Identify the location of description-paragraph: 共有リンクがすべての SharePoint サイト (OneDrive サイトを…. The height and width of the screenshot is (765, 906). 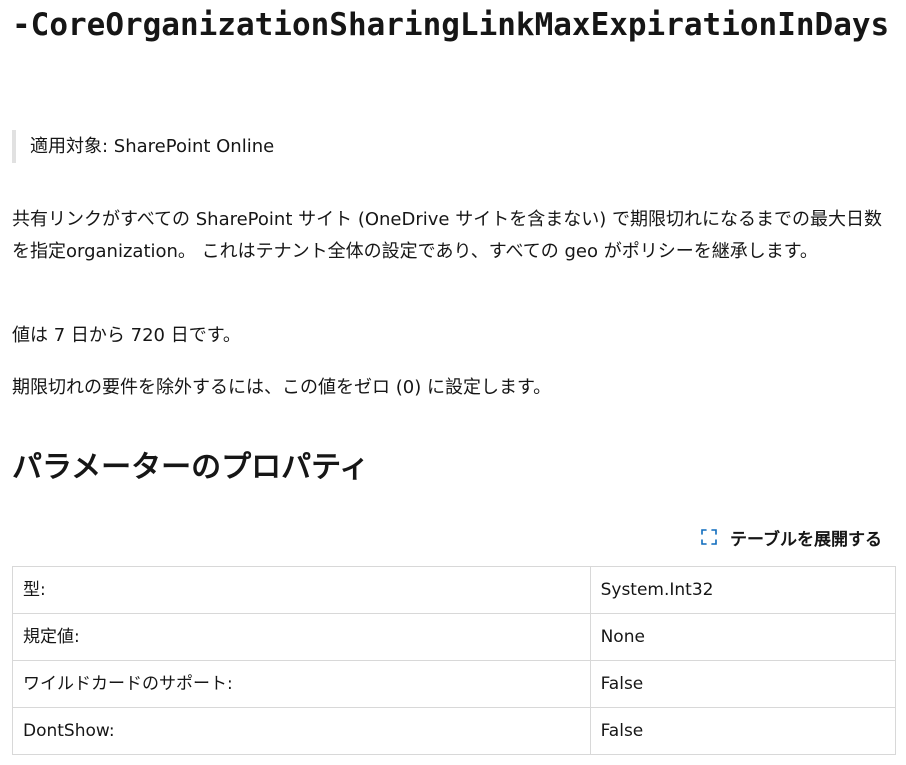
(447, 235).